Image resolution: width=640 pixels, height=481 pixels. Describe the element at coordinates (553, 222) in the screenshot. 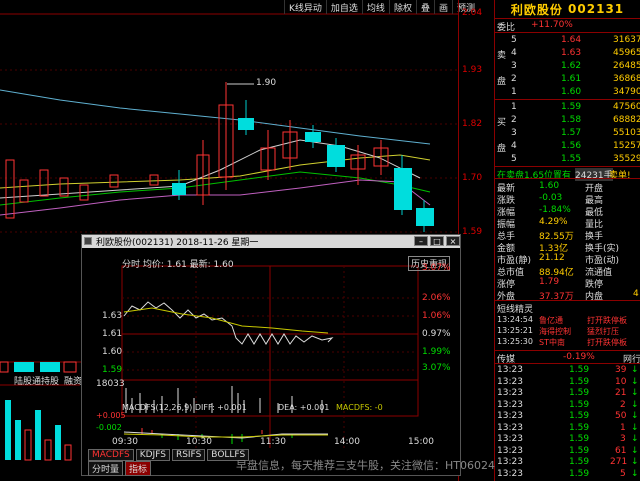

I see `quote-value: 4.29%` at that location.